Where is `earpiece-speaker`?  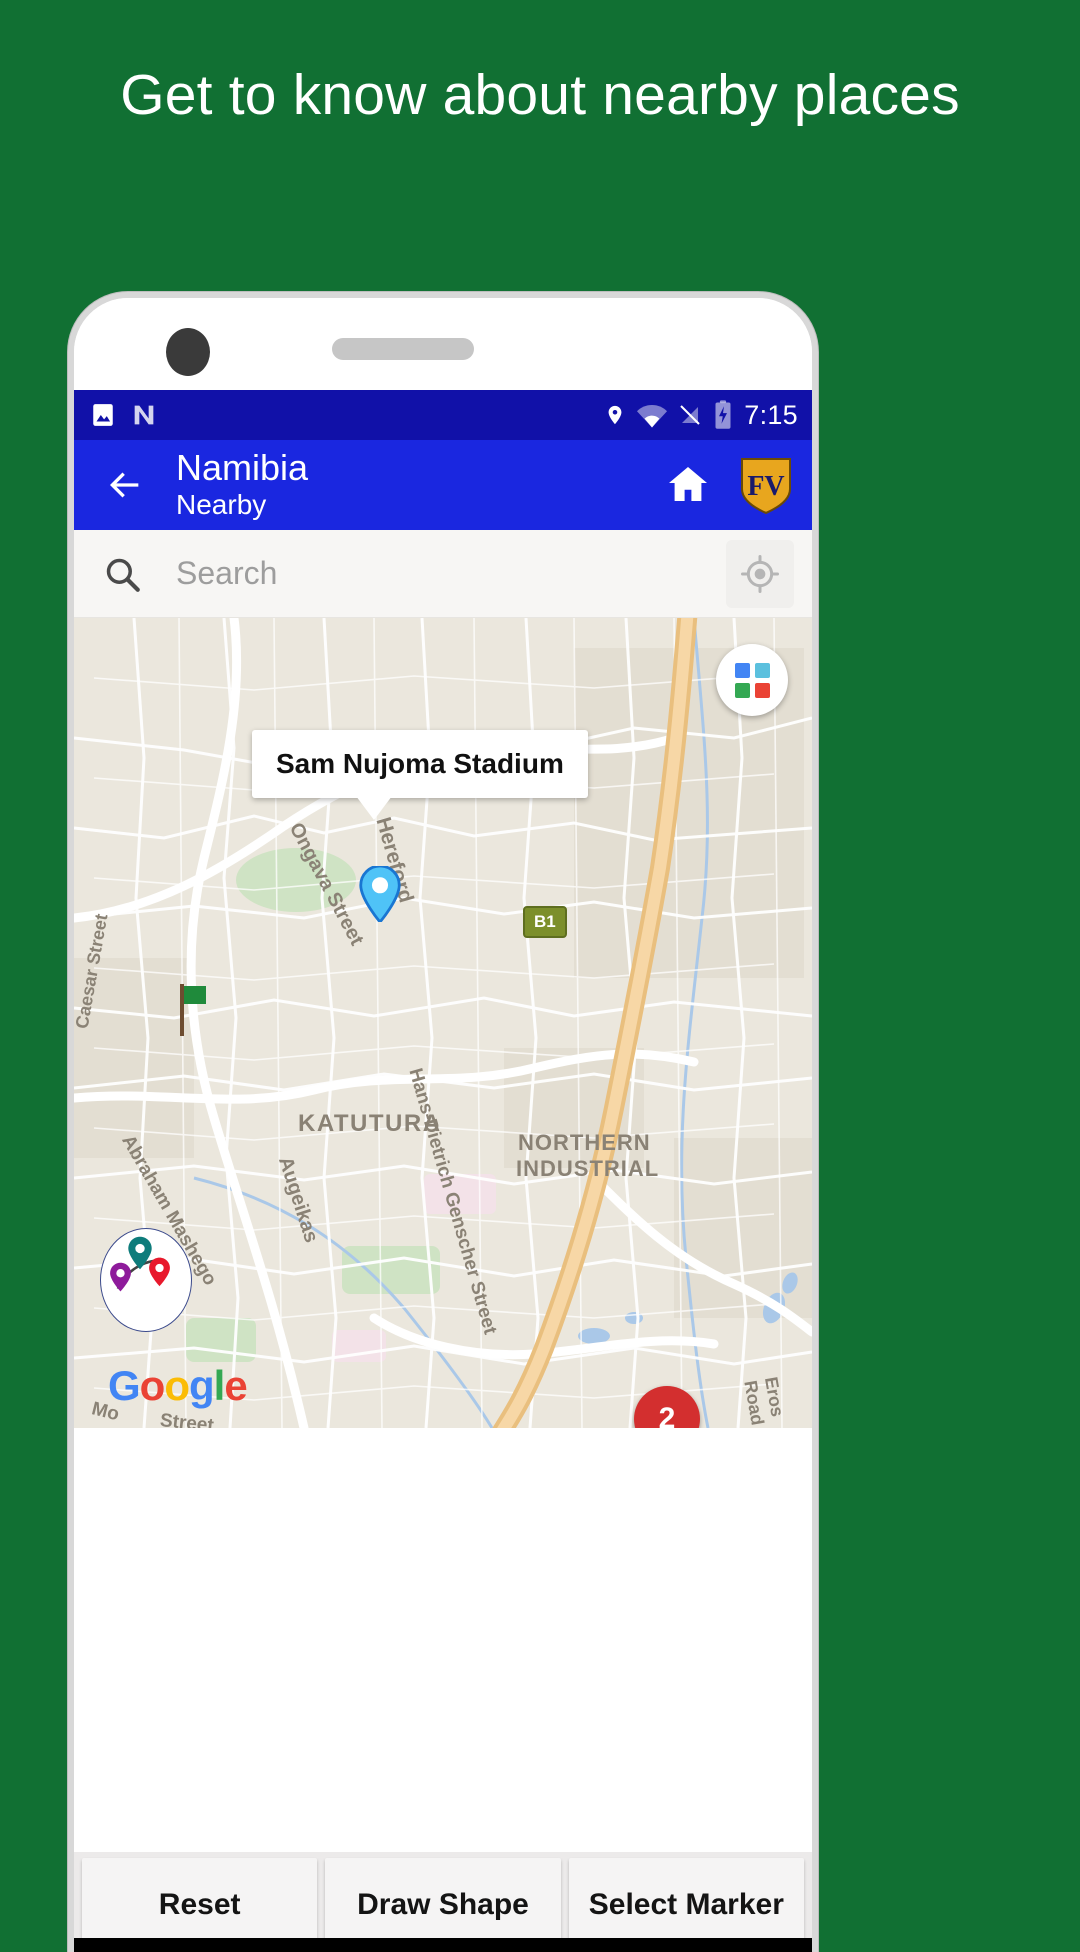 earpiece-speaker is located at coordinates (403, 349).